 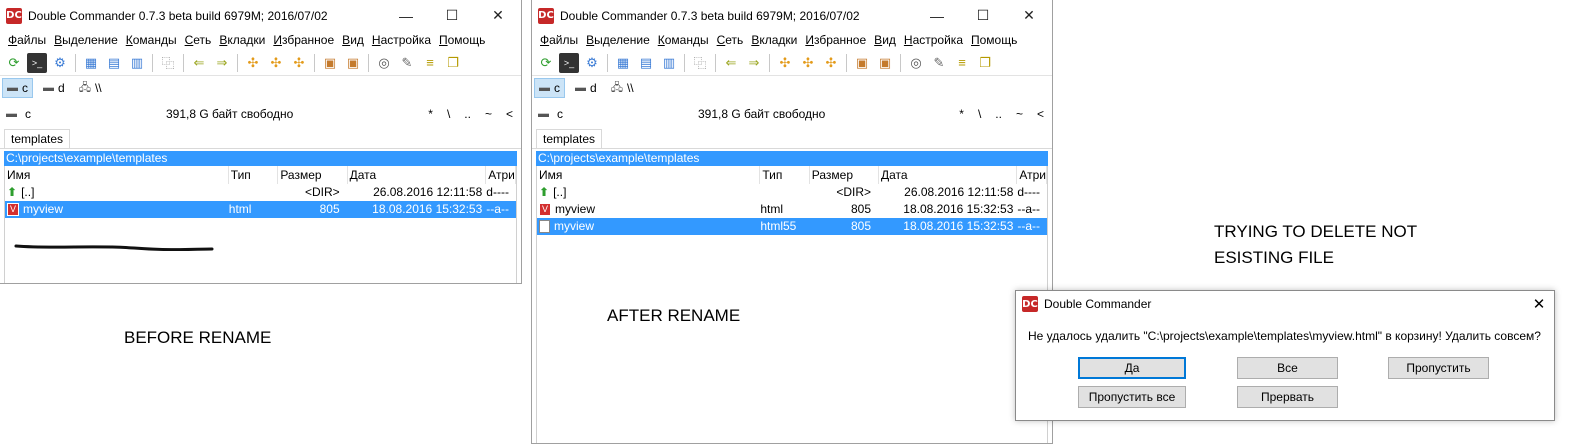 What do you see at coordinates (985, 63) in the screenshot?
I see `compare-icon: ❐` at bounding box center [985, 63].